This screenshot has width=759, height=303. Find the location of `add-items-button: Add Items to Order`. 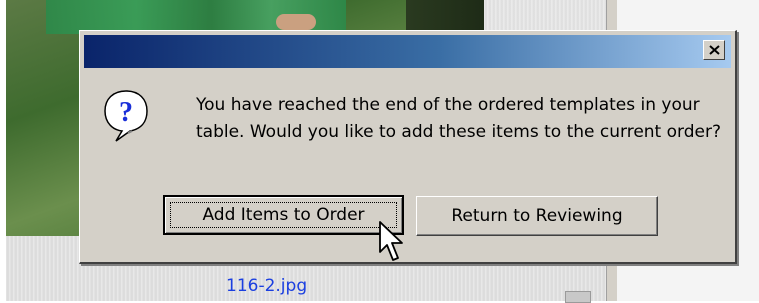

add-items-button: Add Items to Order is located at coordinates (283, 215).